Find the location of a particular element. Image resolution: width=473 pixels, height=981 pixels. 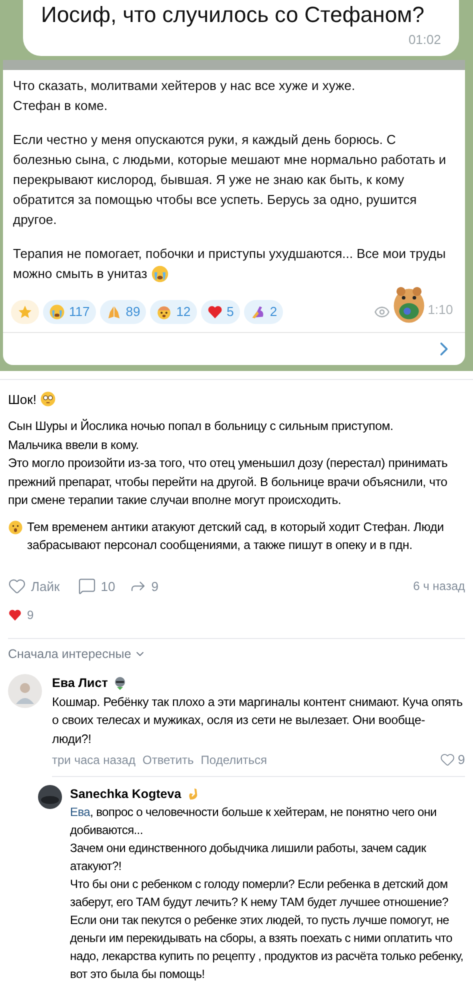

share-button: 9 is located at coordinates (143, 586).